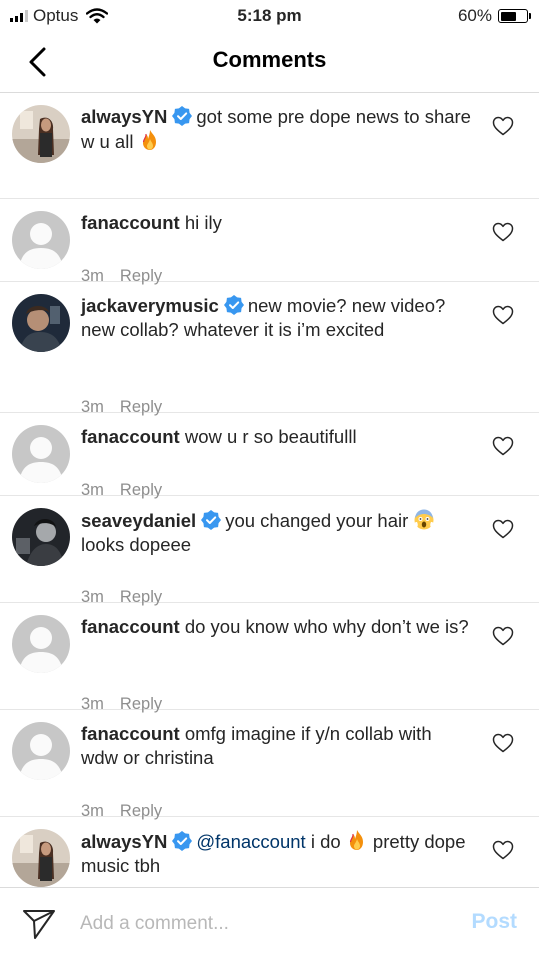 This screenshot has height=961, width=539. What do you see at coordinates (270, 436) in the screenshot?
I see `comment-body-text: wow u r so beautifulll` at bounding box center [270, 436].